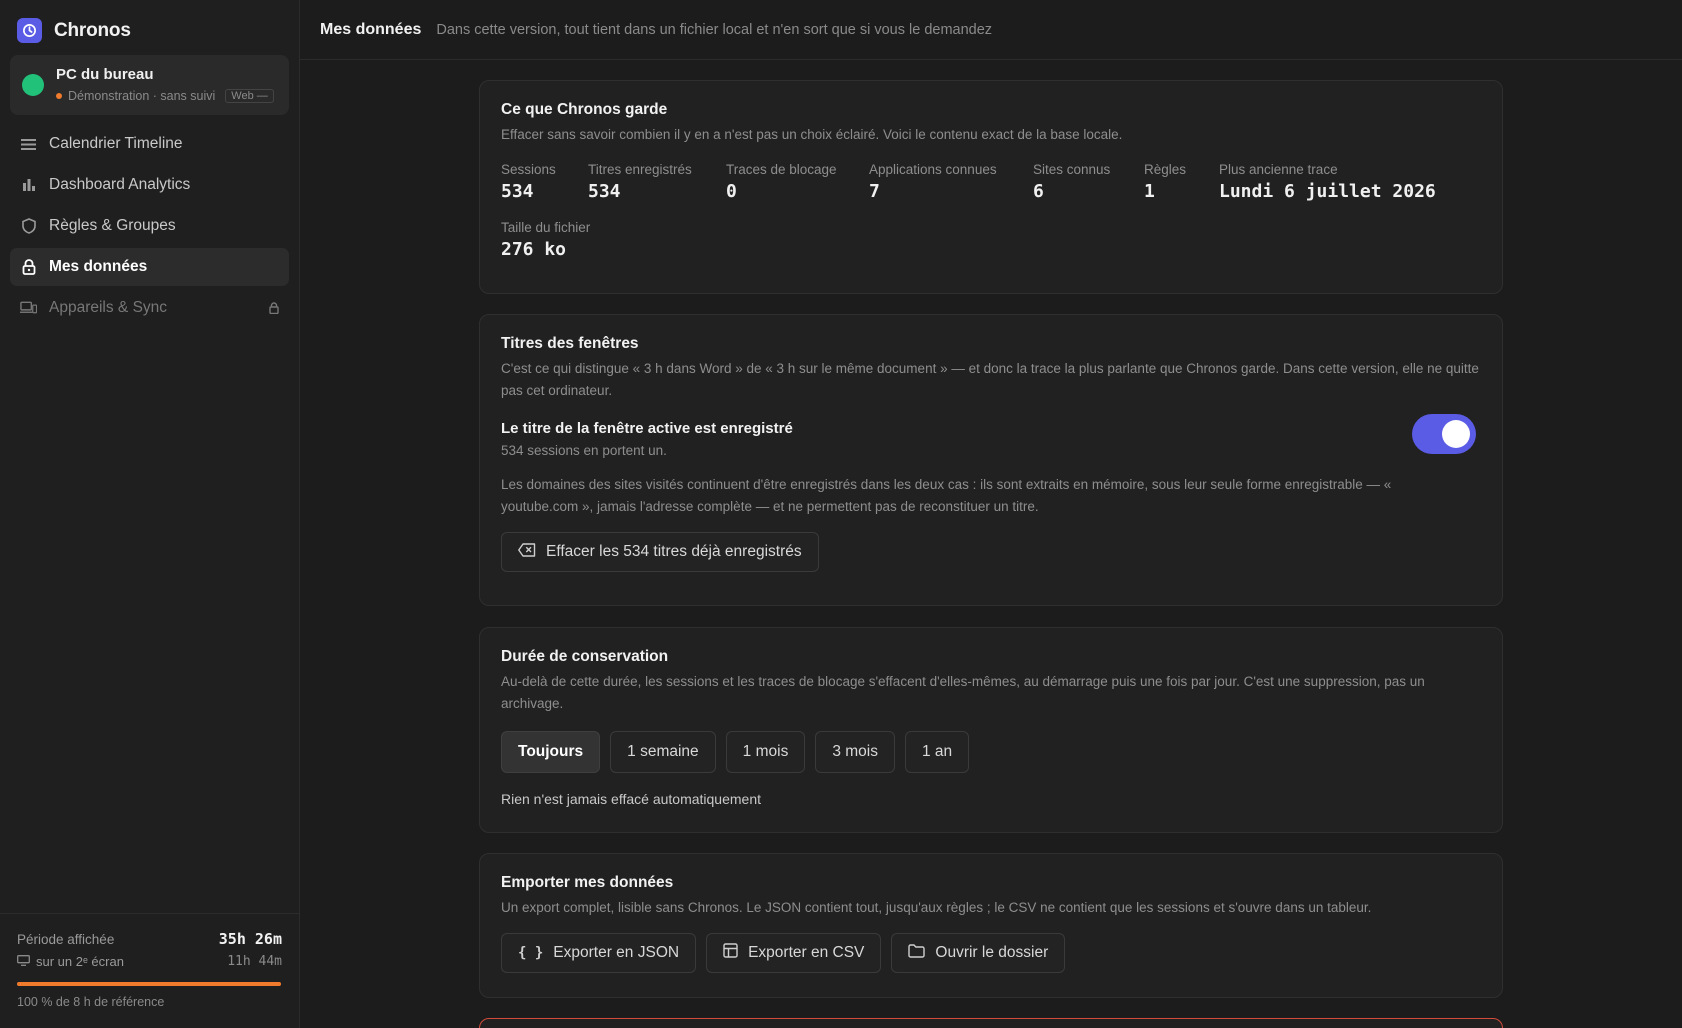  Describe the element at coordinates (794, 953) in the screenshot. I see `export-csv-button: Exporter en CSV` at that location.